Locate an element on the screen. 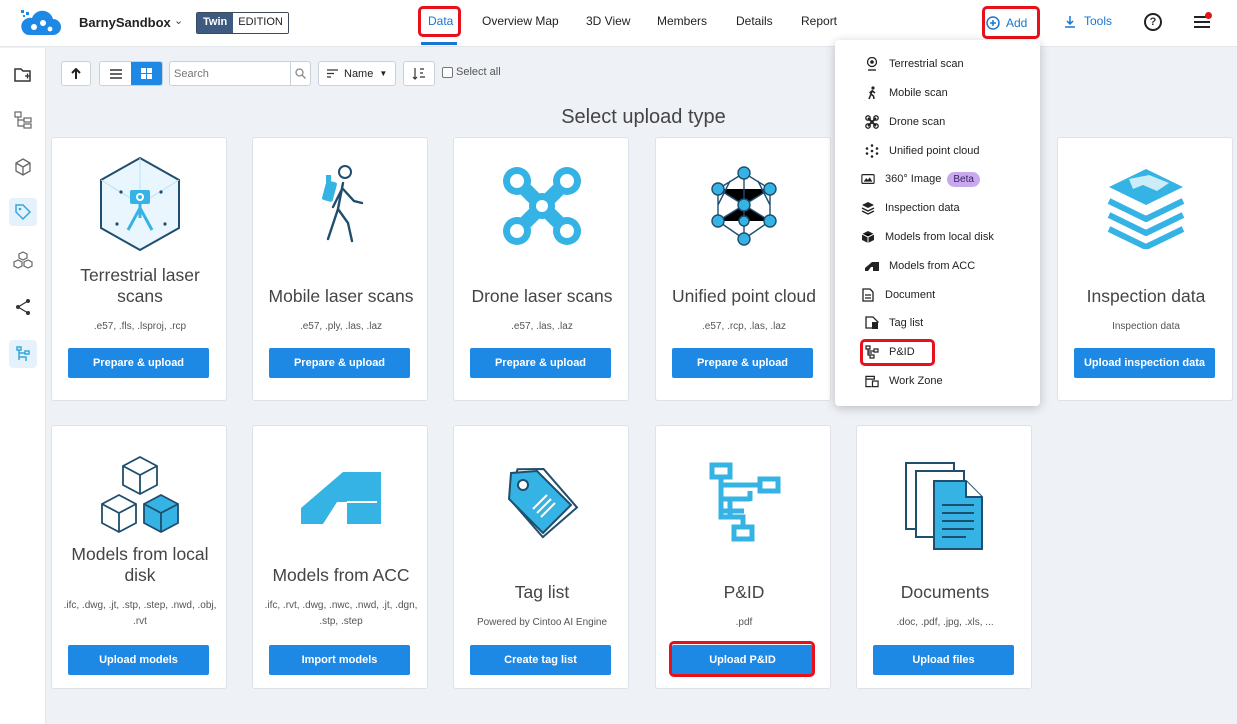  card-title: Documents is located at coordinates (945, 592).